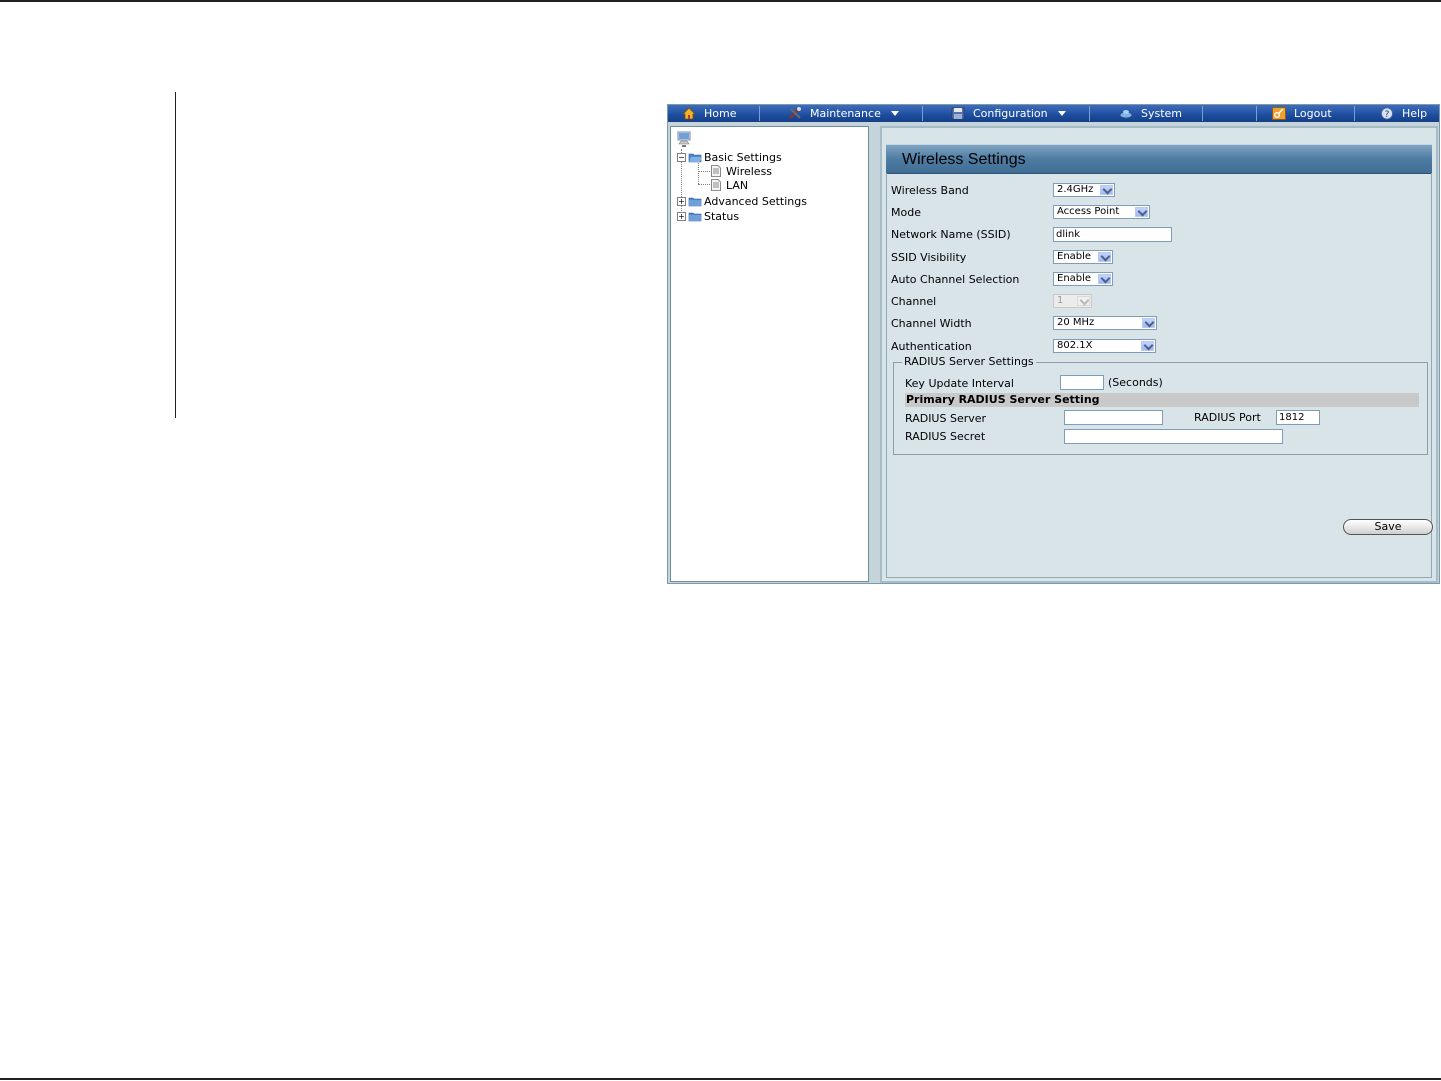 The image size is (1441, 1081). What do you see at coordinates (720, 113) in the screenshot?
I see `menu-home-label: Home` at bounding box center [720, 113].